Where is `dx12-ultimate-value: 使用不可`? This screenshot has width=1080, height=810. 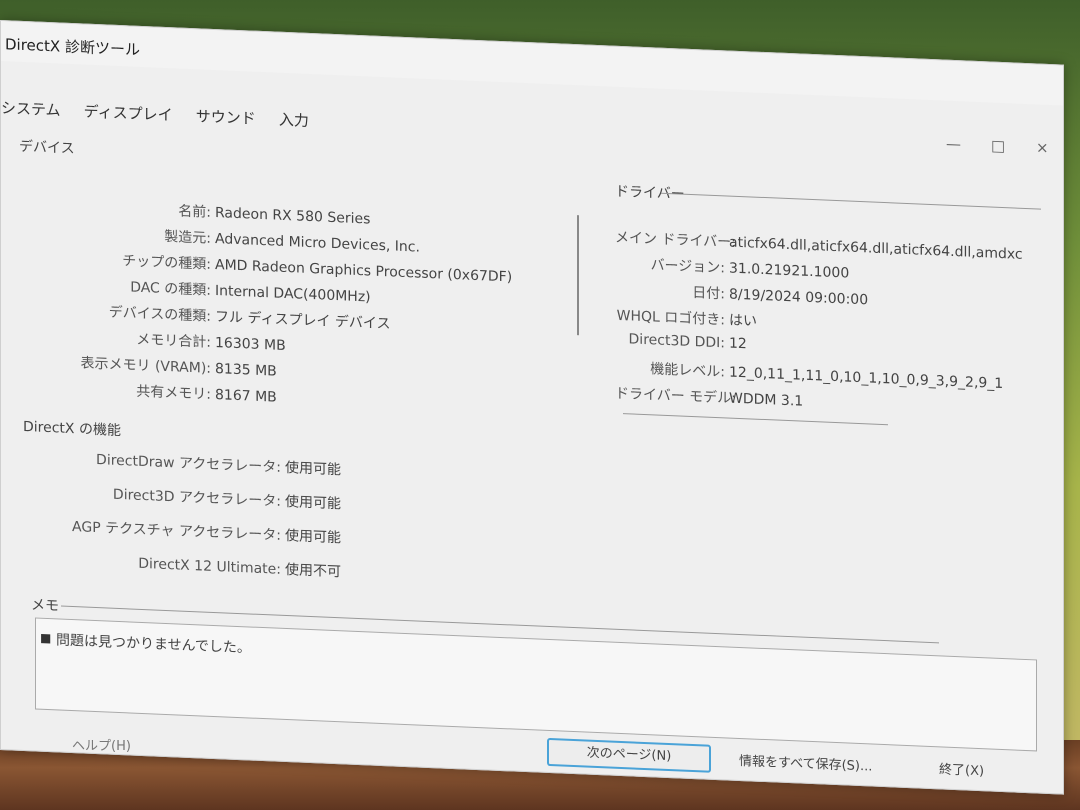
dx12-ultimate-value: 使用不可 is located at coordinates (313, 571).